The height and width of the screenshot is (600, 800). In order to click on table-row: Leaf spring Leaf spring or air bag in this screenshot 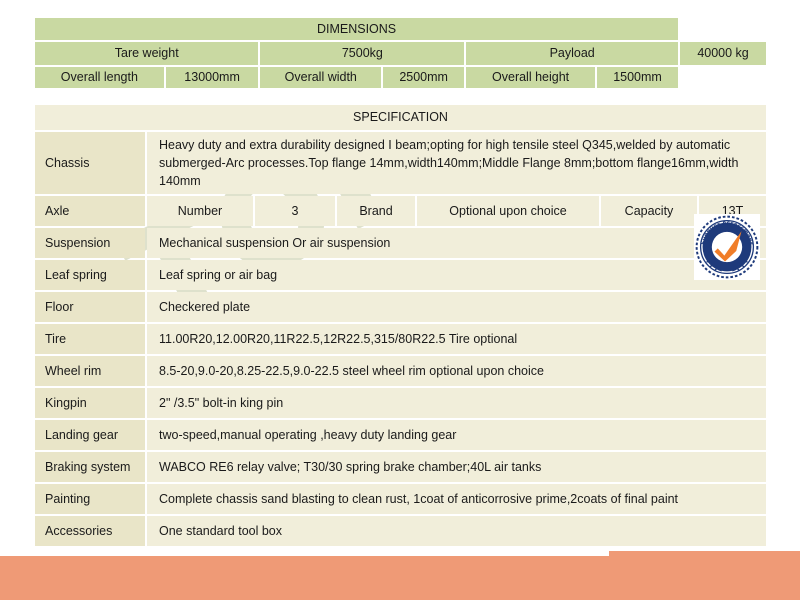, I will do `click(400, 275)`.